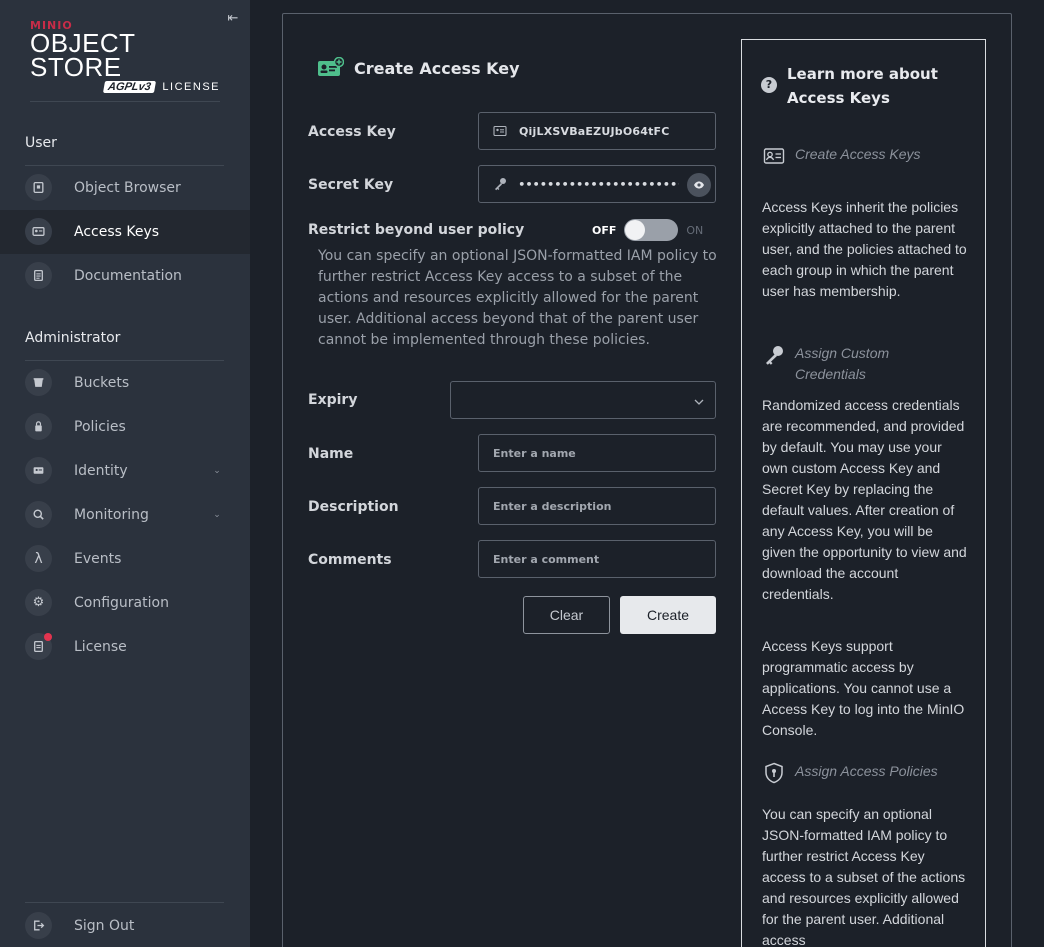 The image size is (1044, 947). Describe the element at coordinates (73, 338) in the screenshot. I see `section-title-administrator: Administrator` at that location.